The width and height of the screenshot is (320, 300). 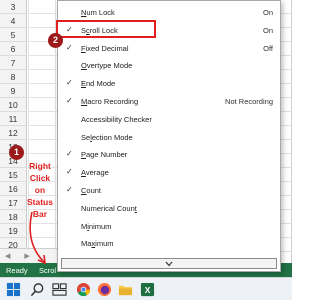 I want to click on scroll-left-icon: ◀, so click(x=7, y=256).